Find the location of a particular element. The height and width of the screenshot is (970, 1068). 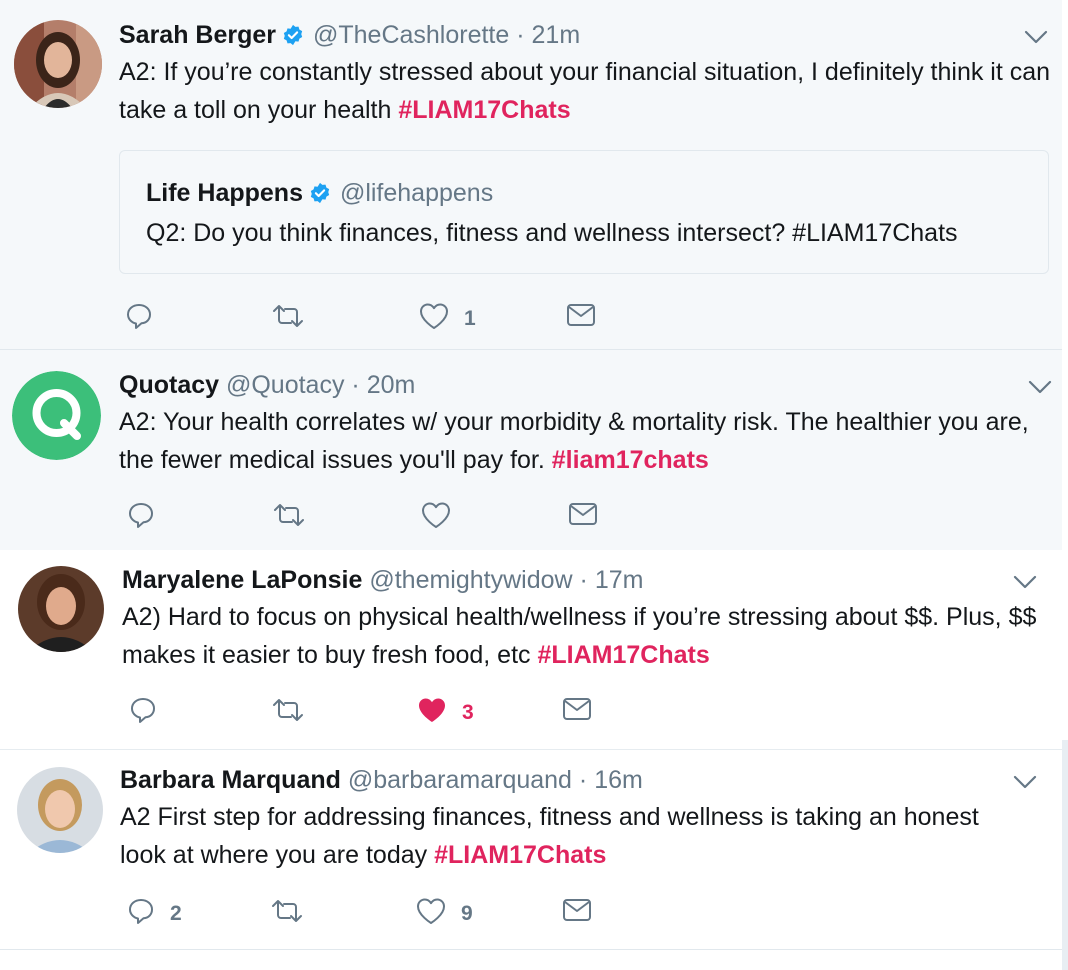

tweet-timestamp: 21m is located at coordinates (556, 35).